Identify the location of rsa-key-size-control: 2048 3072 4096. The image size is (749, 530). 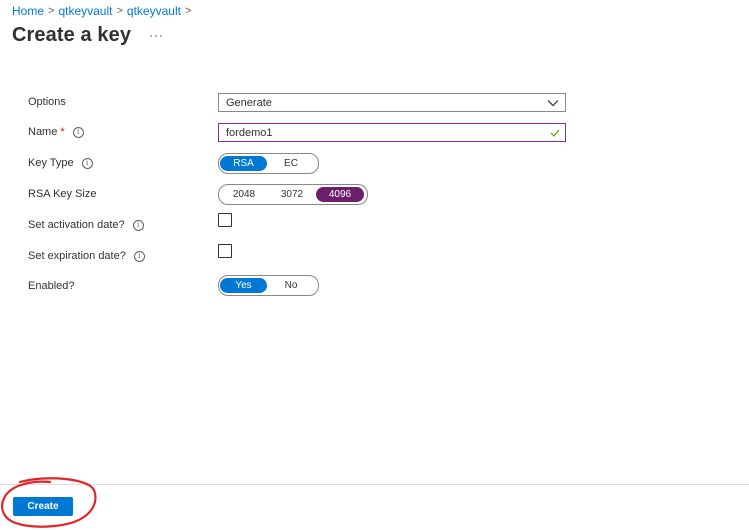
(293, 194).